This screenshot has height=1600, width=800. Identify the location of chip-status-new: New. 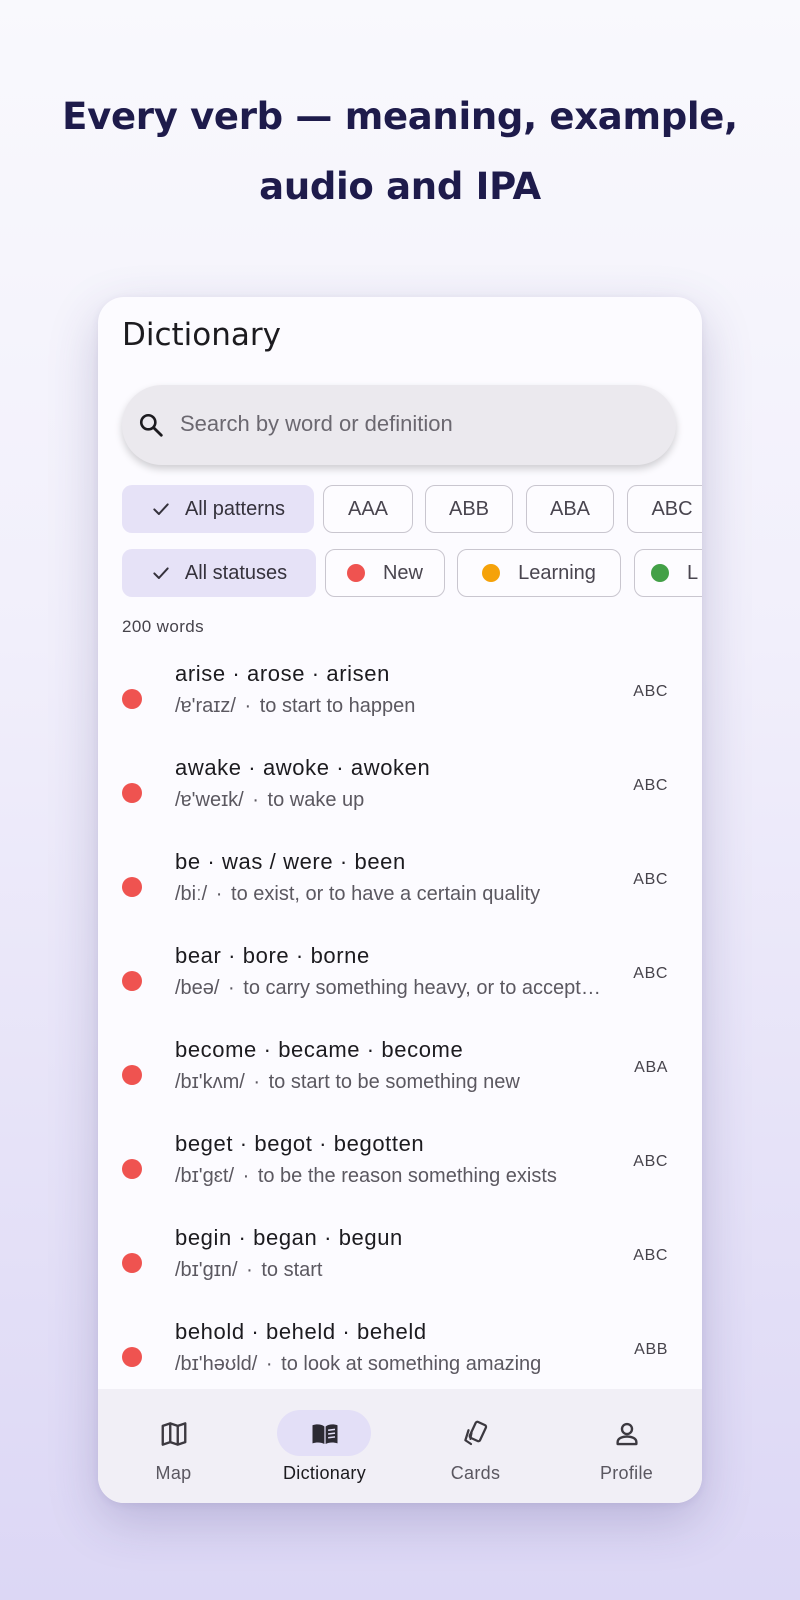
(385, 573).